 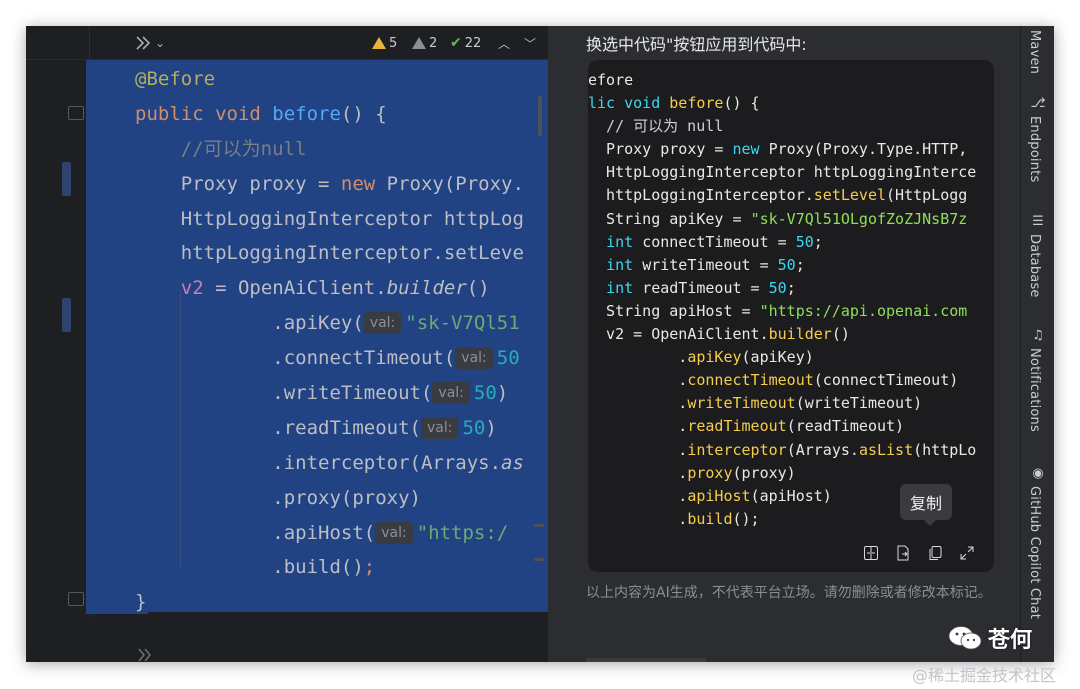 I want to click on code-line: httpLoggingInterceptor.setLevel(HttpLogg, so click(x=787, y=195).